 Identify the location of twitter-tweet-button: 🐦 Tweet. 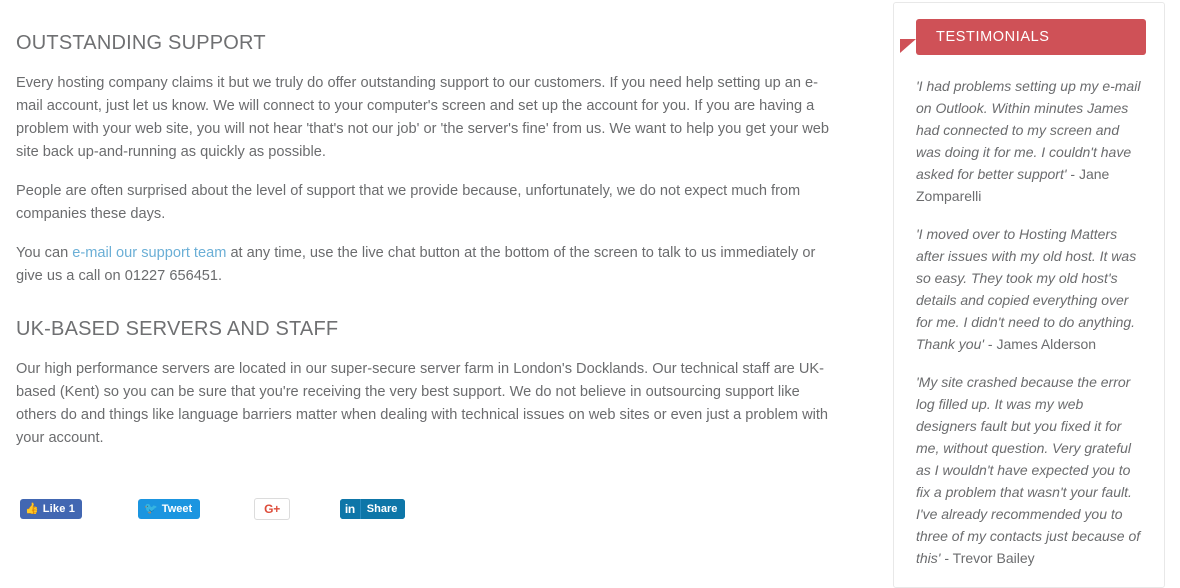
(169, 509).